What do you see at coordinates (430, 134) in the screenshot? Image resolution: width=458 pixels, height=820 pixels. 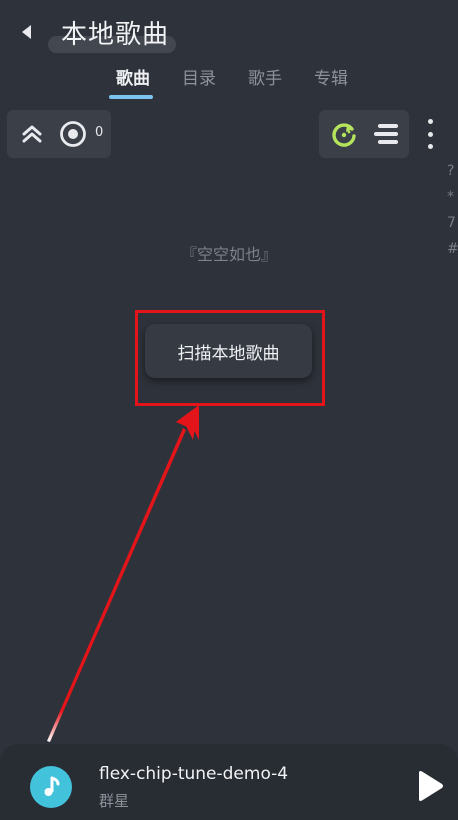 I see `more-vertical-icon` at bounding box center [430, 134].